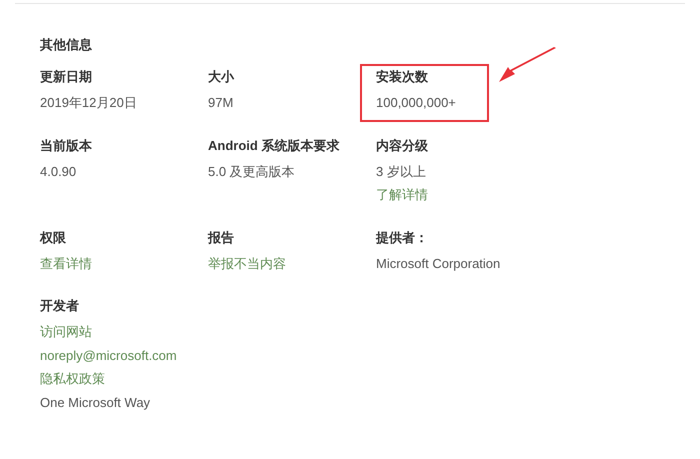 The height and width of the screenshot is (459, 700). What do you see at coordinates (274, 145) in the screenshot?
I see `info-label: Android 系统版本要求` at bounding box center [274, 145].